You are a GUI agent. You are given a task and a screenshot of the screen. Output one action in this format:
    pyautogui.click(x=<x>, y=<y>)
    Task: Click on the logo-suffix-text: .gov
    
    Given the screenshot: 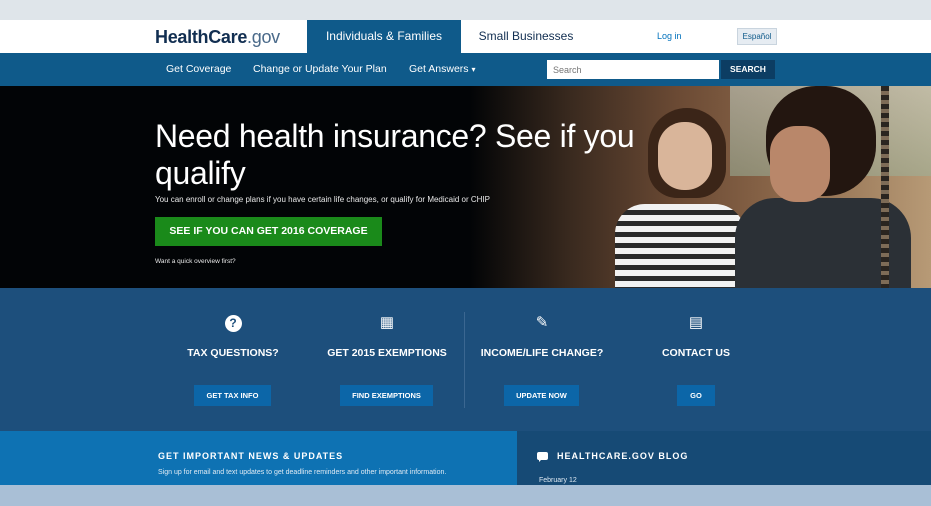 What is the action you would take?
    pyautogui.click(x=263, y=37)
    